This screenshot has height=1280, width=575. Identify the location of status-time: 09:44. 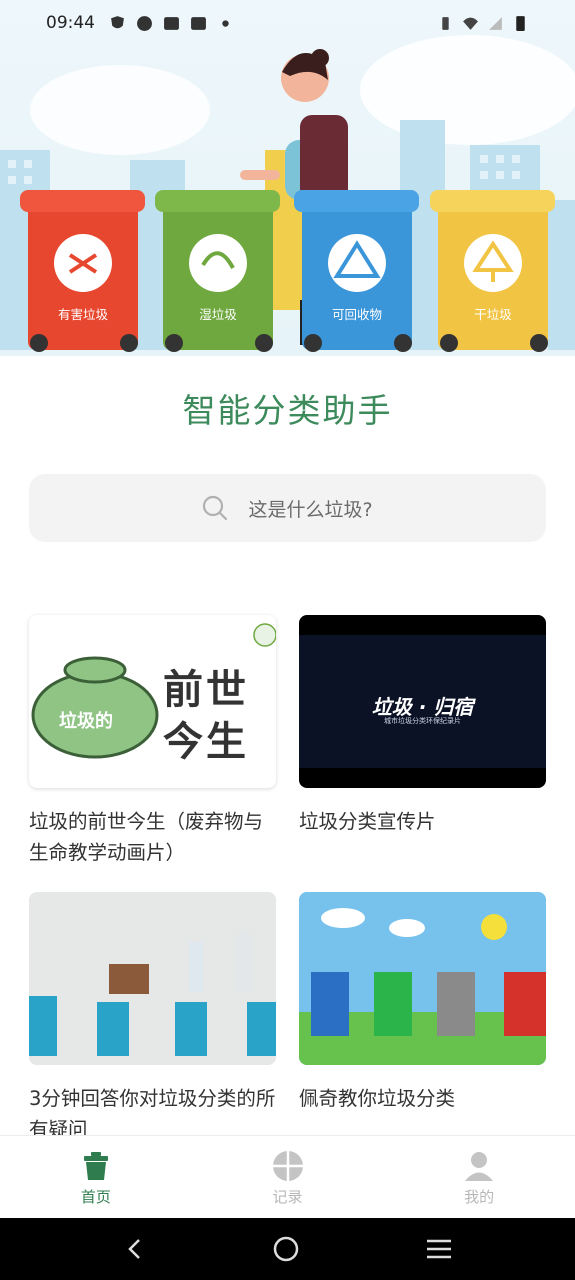
(70, 23).